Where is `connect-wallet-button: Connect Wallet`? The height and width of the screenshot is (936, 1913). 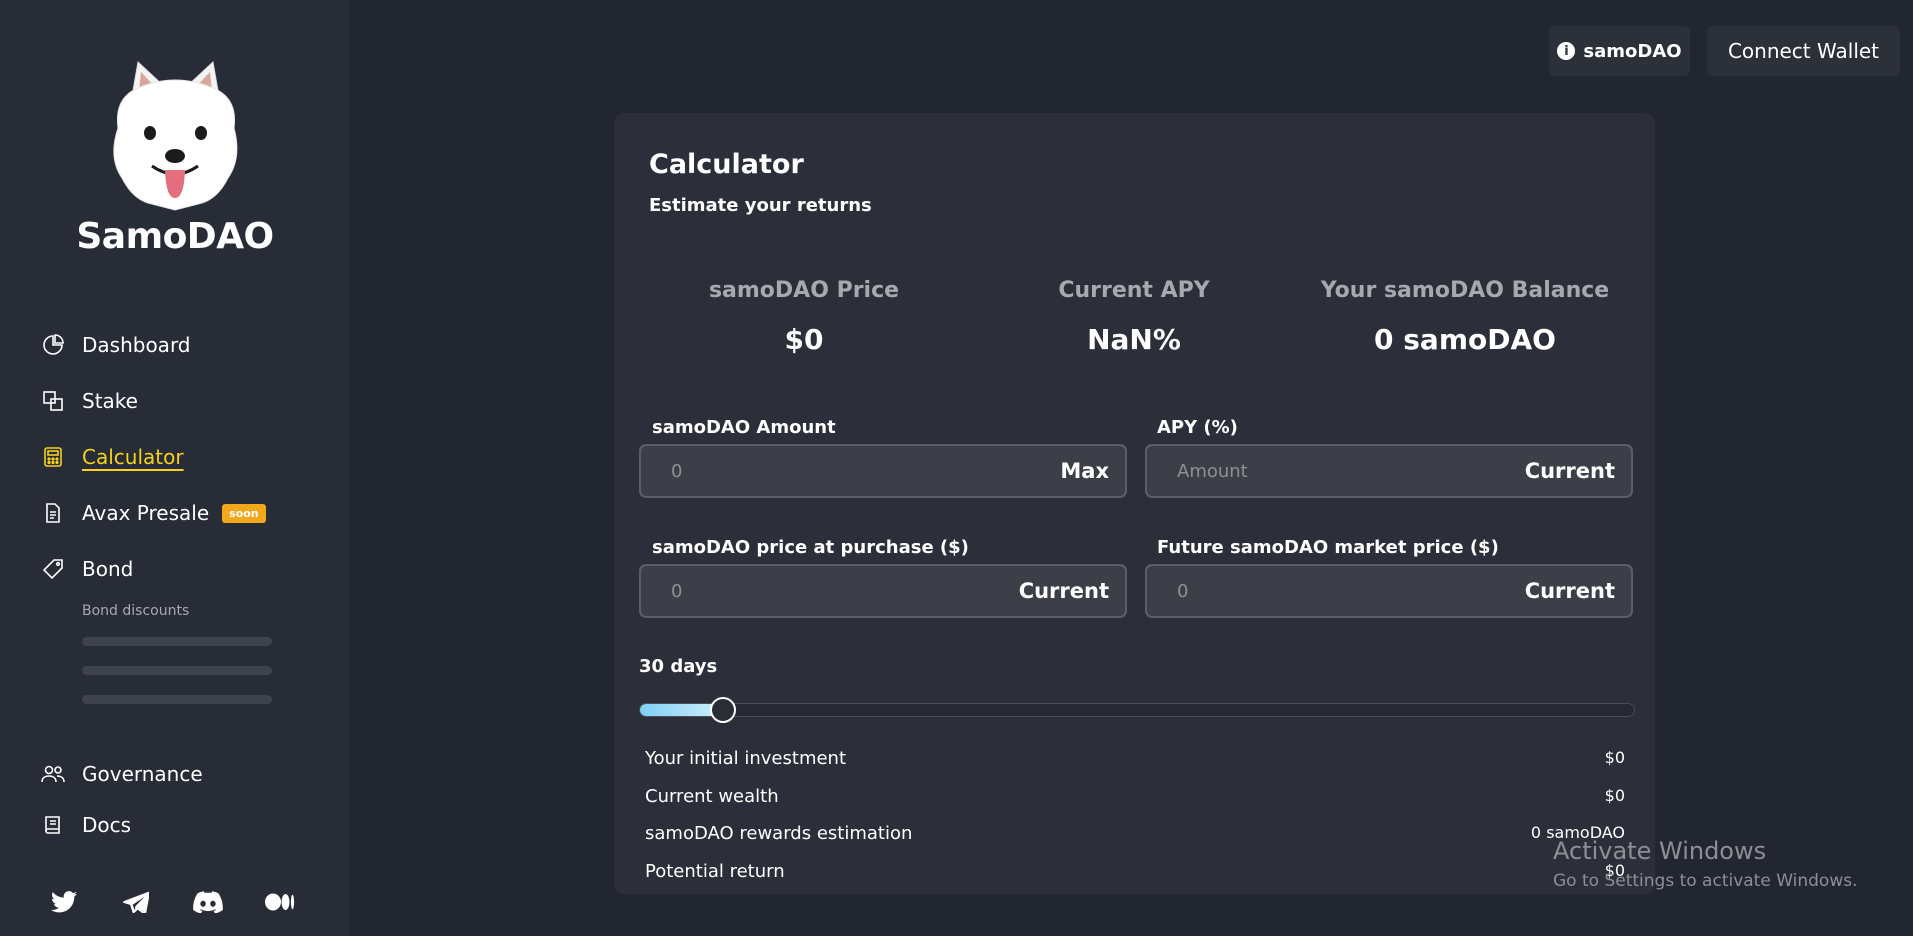 connect-wallet-button: Connect Wallet is located at coordinates (1803, 51).